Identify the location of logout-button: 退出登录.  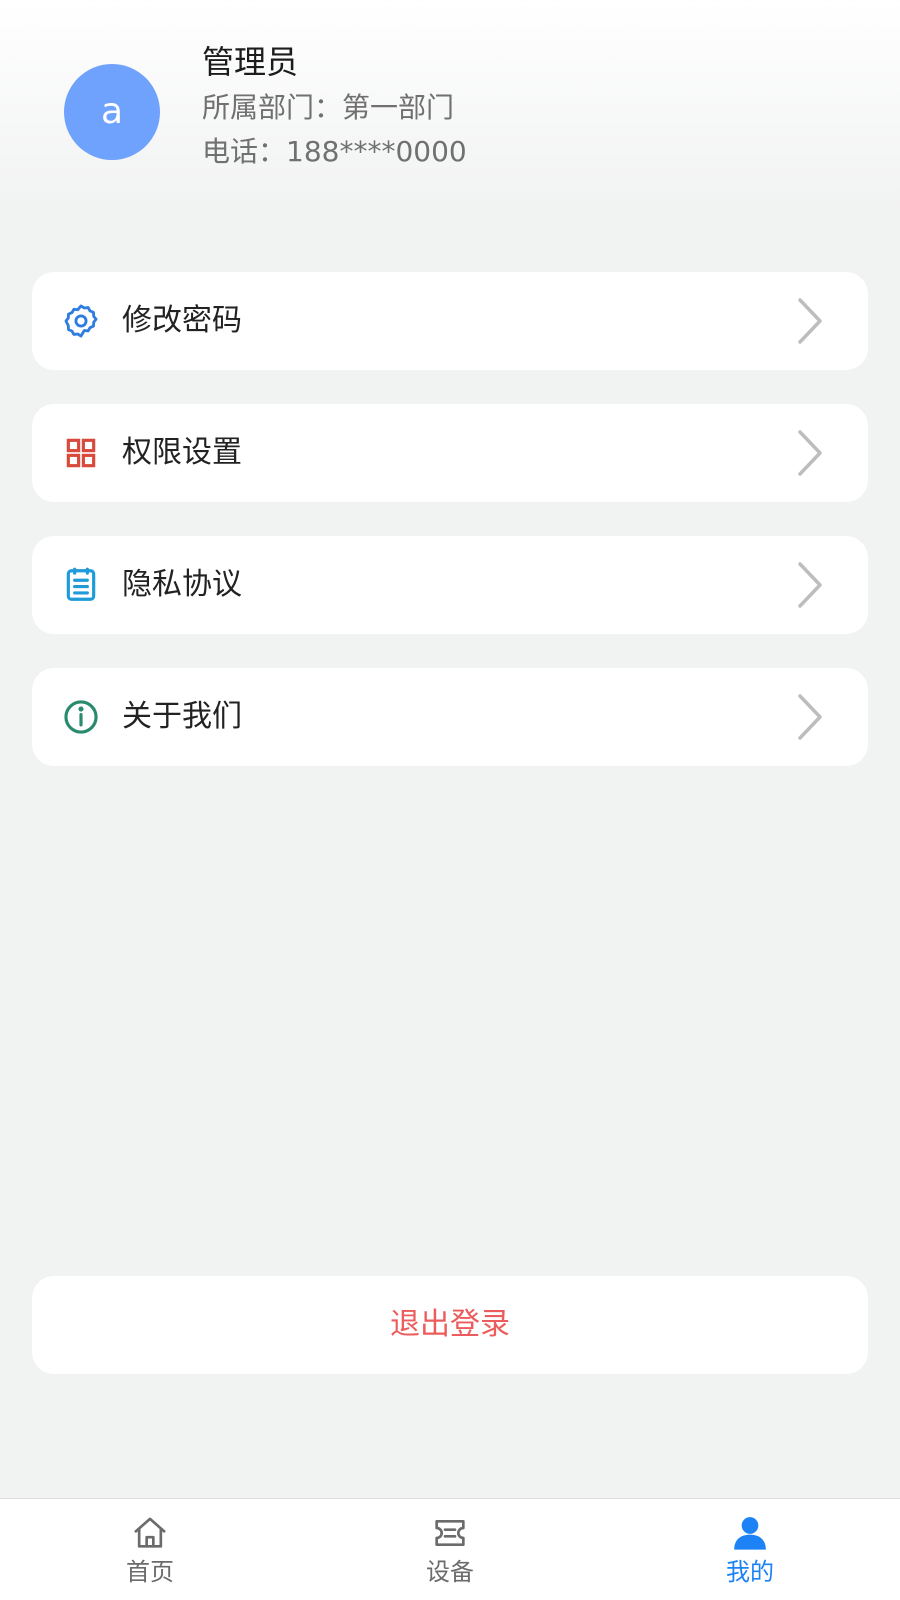
(450, 1325).